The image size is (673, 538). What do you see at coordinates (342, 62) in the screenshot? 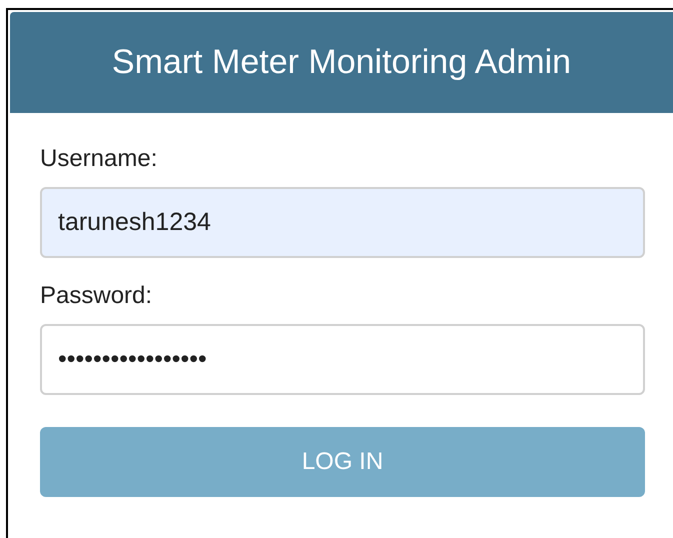
I see `login-title: Smart Meter Monitoring Admin` at bounding box center [342, 62].